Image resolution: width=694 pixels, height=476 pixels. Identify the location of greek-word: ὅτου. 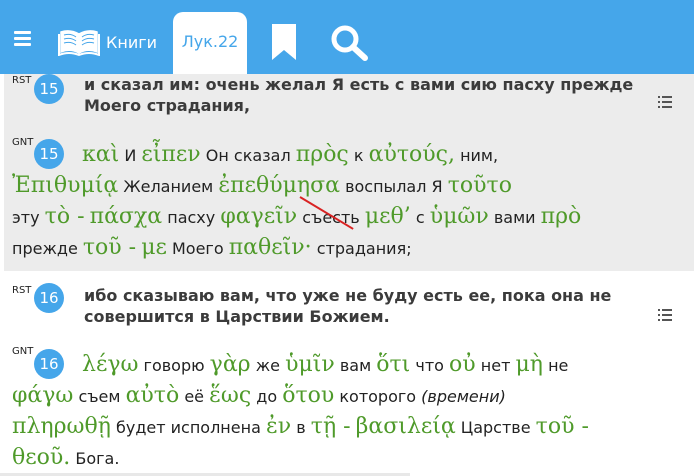
(308, 395).